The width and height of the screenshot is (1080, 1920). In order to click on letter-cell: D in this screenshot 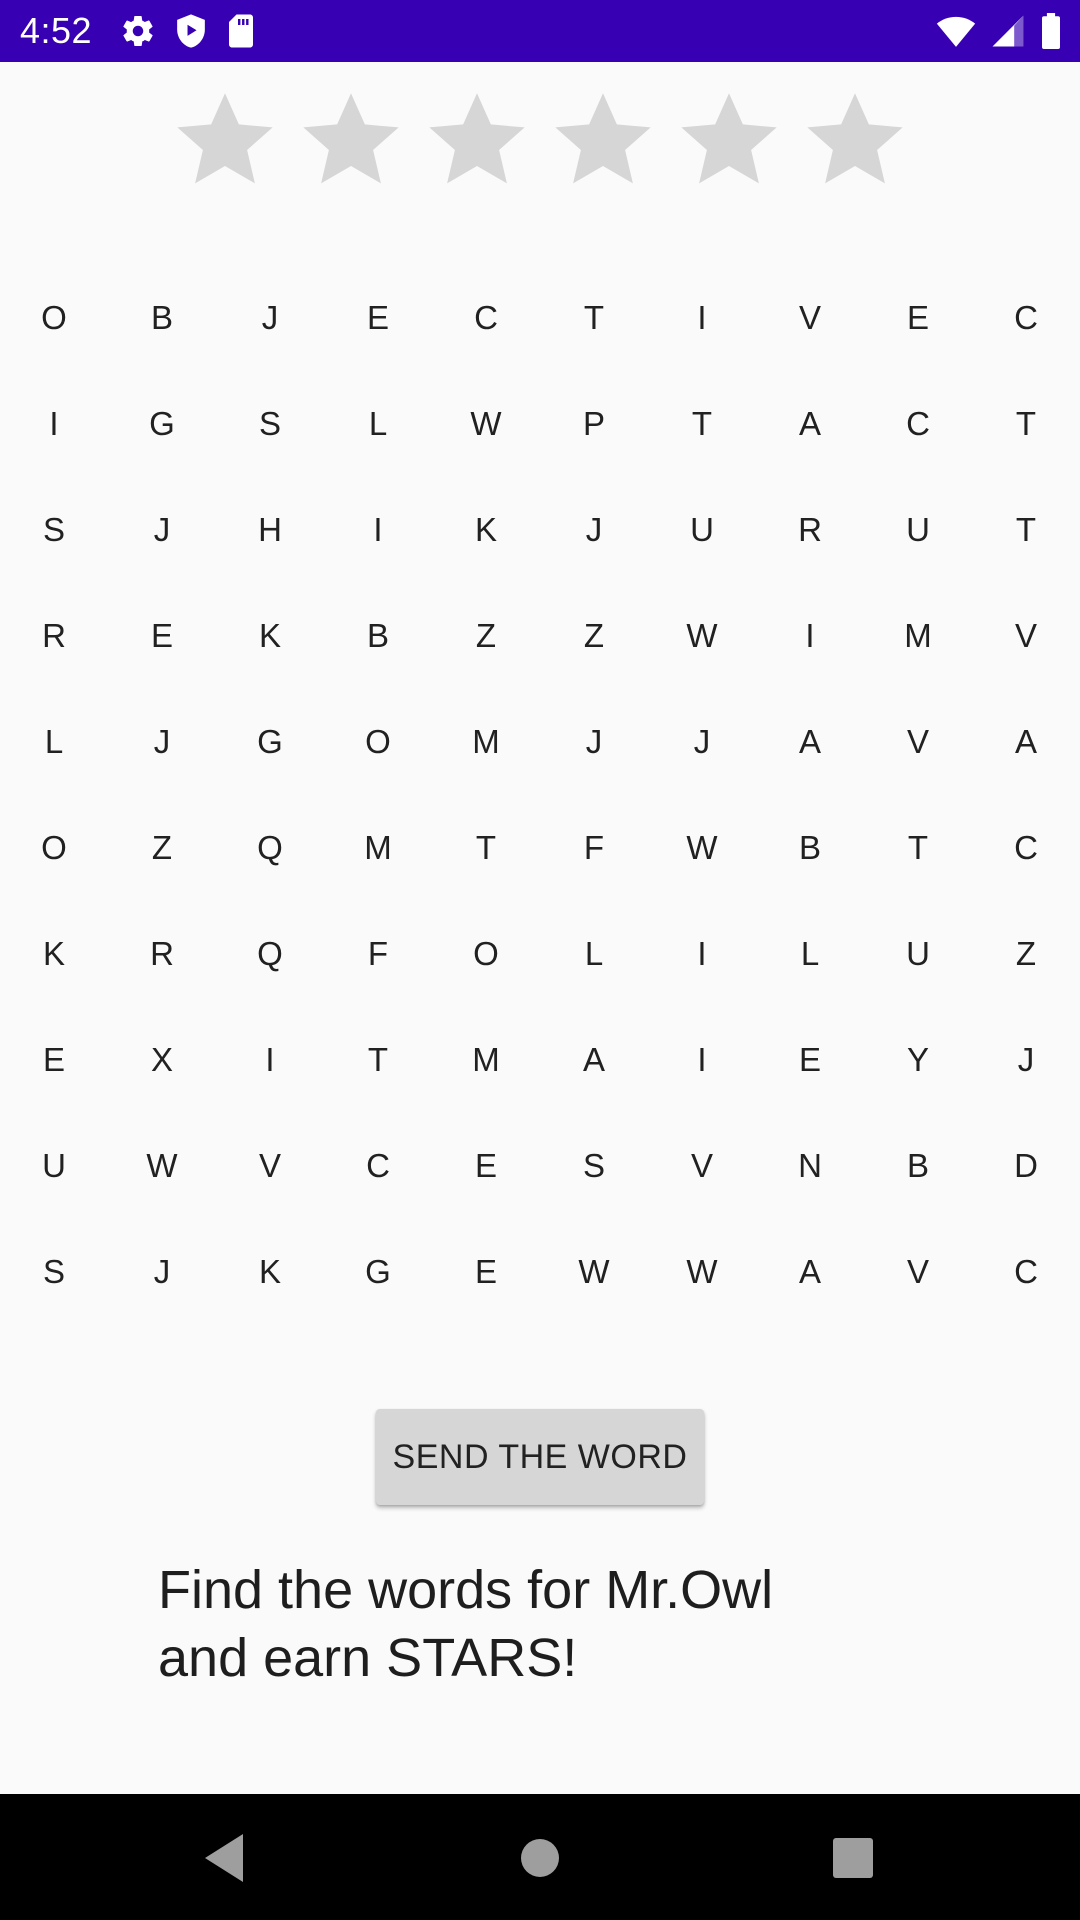, I will do `click(1026, 1166)`.